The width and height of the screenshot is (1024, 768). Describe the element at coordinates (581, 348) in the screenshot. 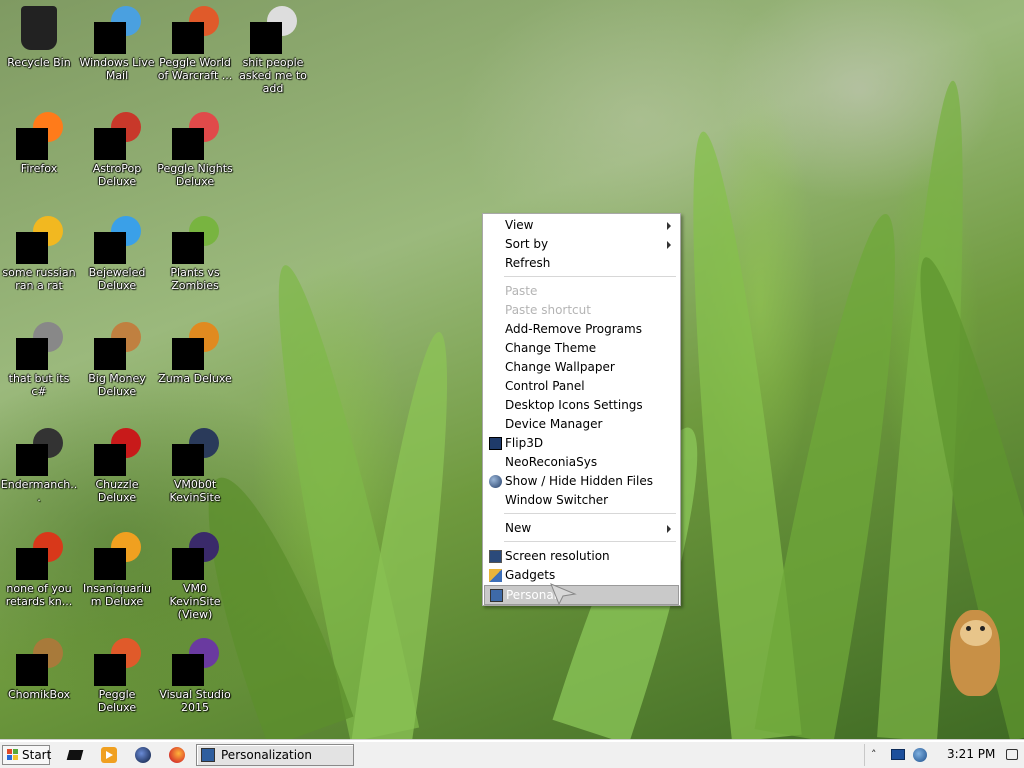

I see `menu-item-change-theme: Change Theme` at that location.